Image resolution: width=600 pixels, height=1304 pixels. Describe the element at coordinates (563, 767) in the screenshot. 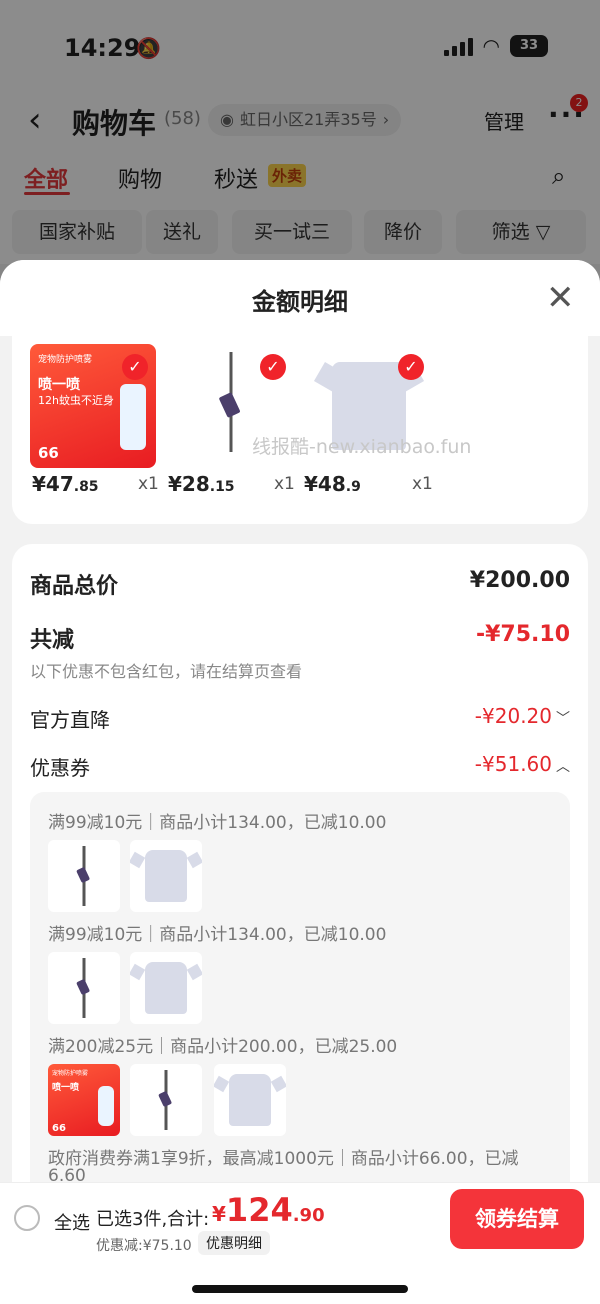

I see `chevron-up-icon: ︿` at that location.